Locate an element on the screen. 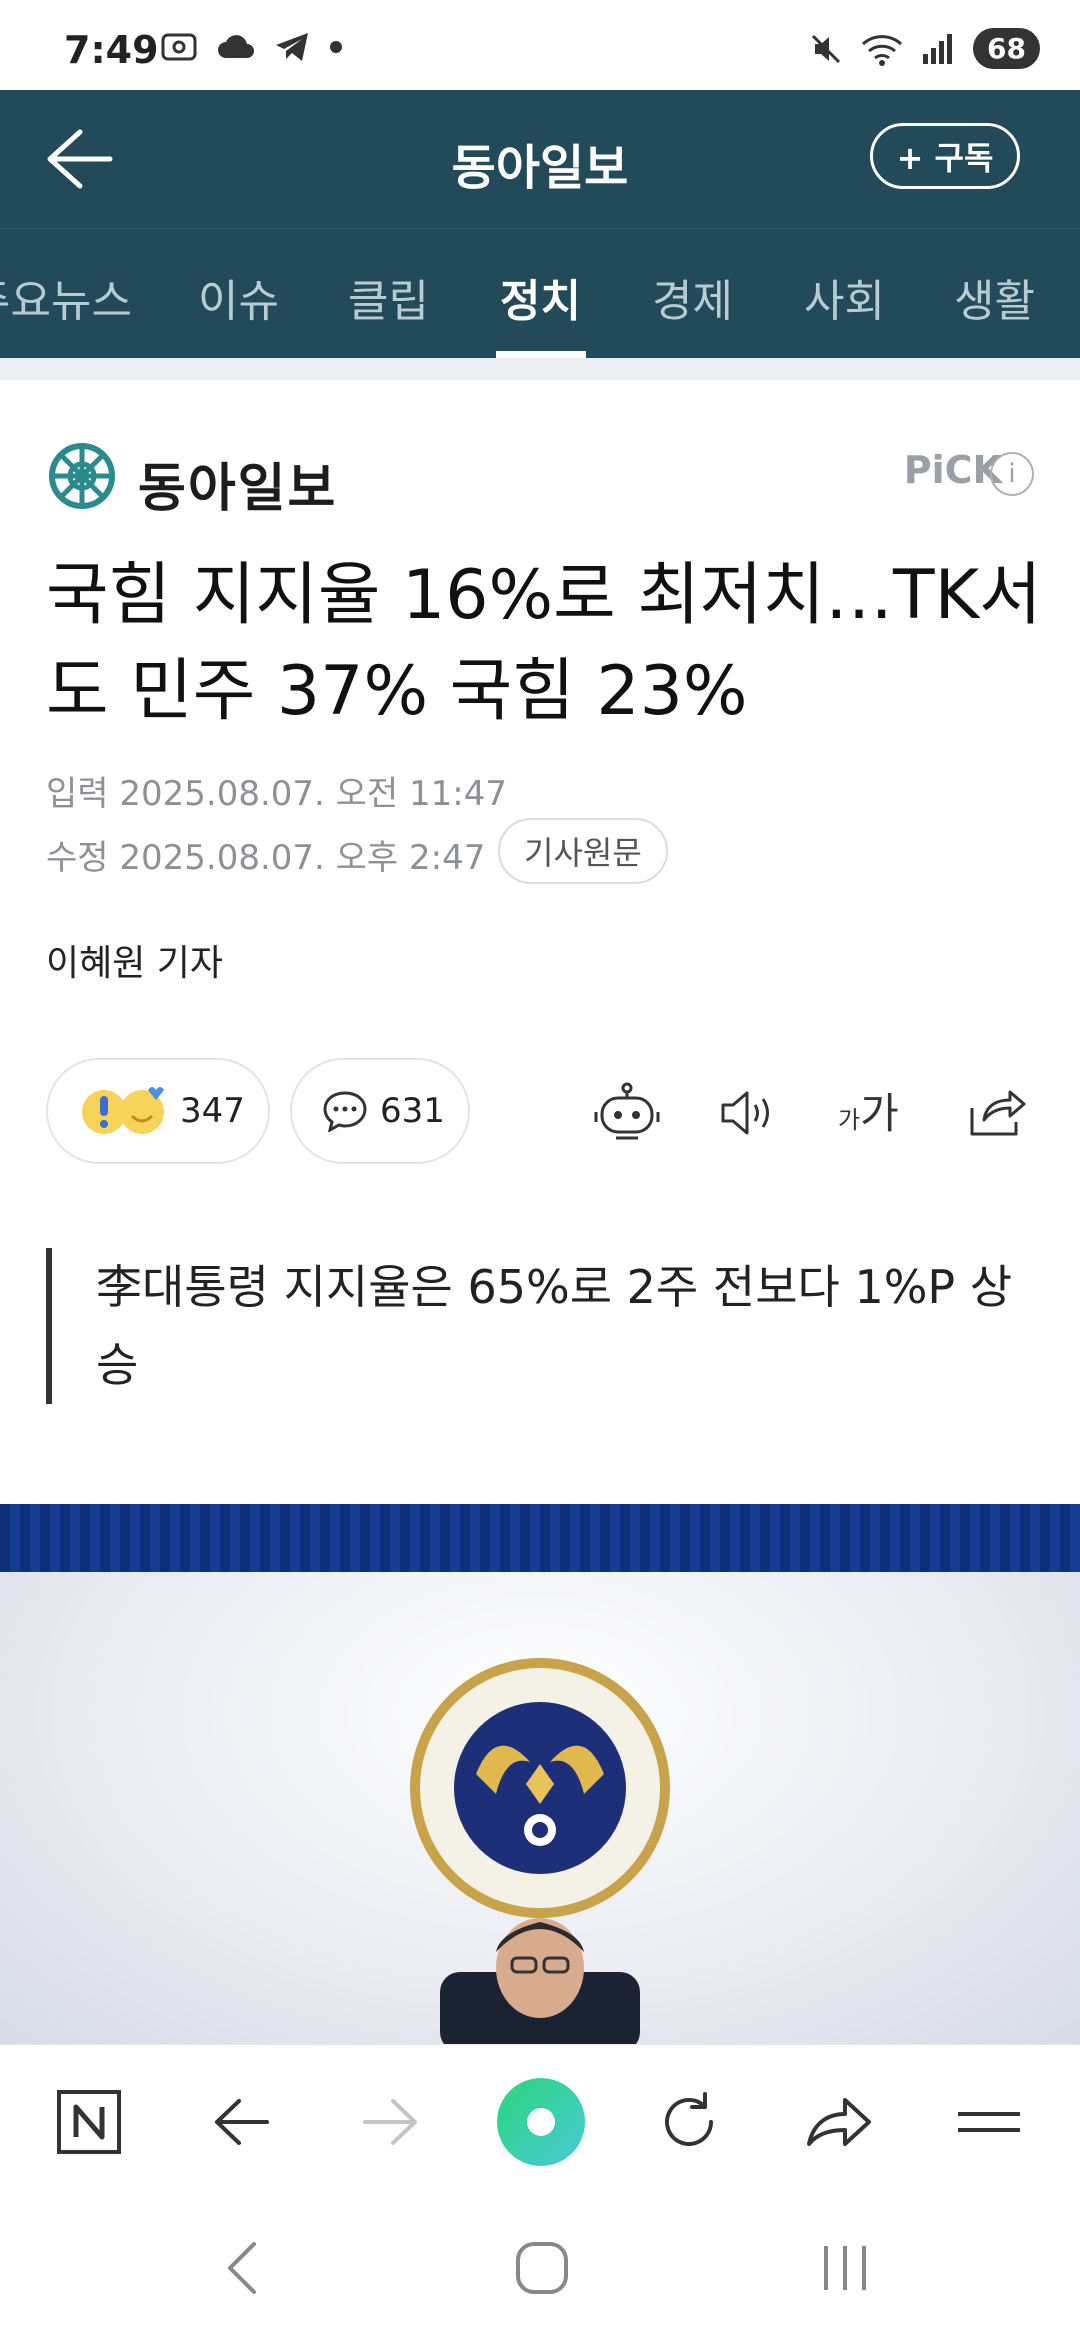 This screenshot has height=2340, width=1080. refresh-button is located at coordinates (689, 2122).